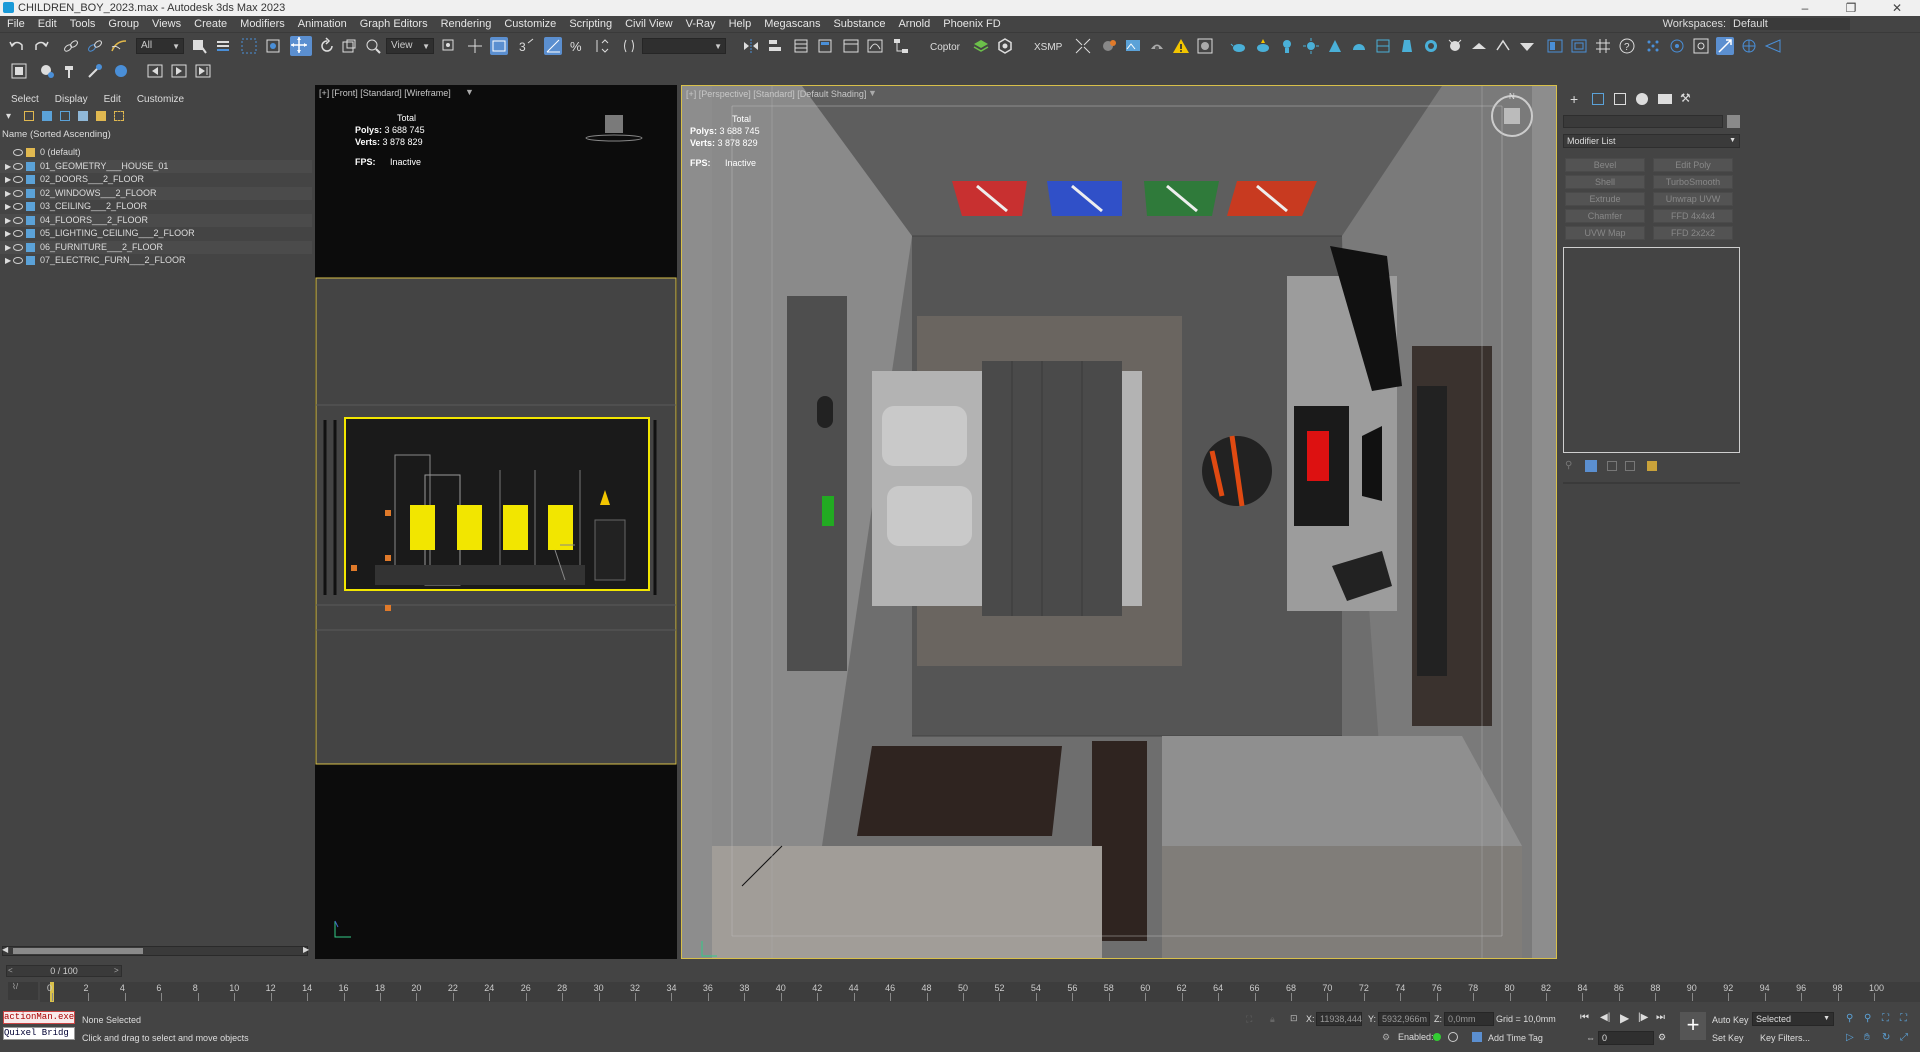 The width and height of the screenshot is (1920, 1052). What do you see at coordinates (156, 233) in the screenshot?
I see `layer-row: ▶ 05_LIGHTING_CEILING___2_FLOOR` at bounding box center [156, 233].